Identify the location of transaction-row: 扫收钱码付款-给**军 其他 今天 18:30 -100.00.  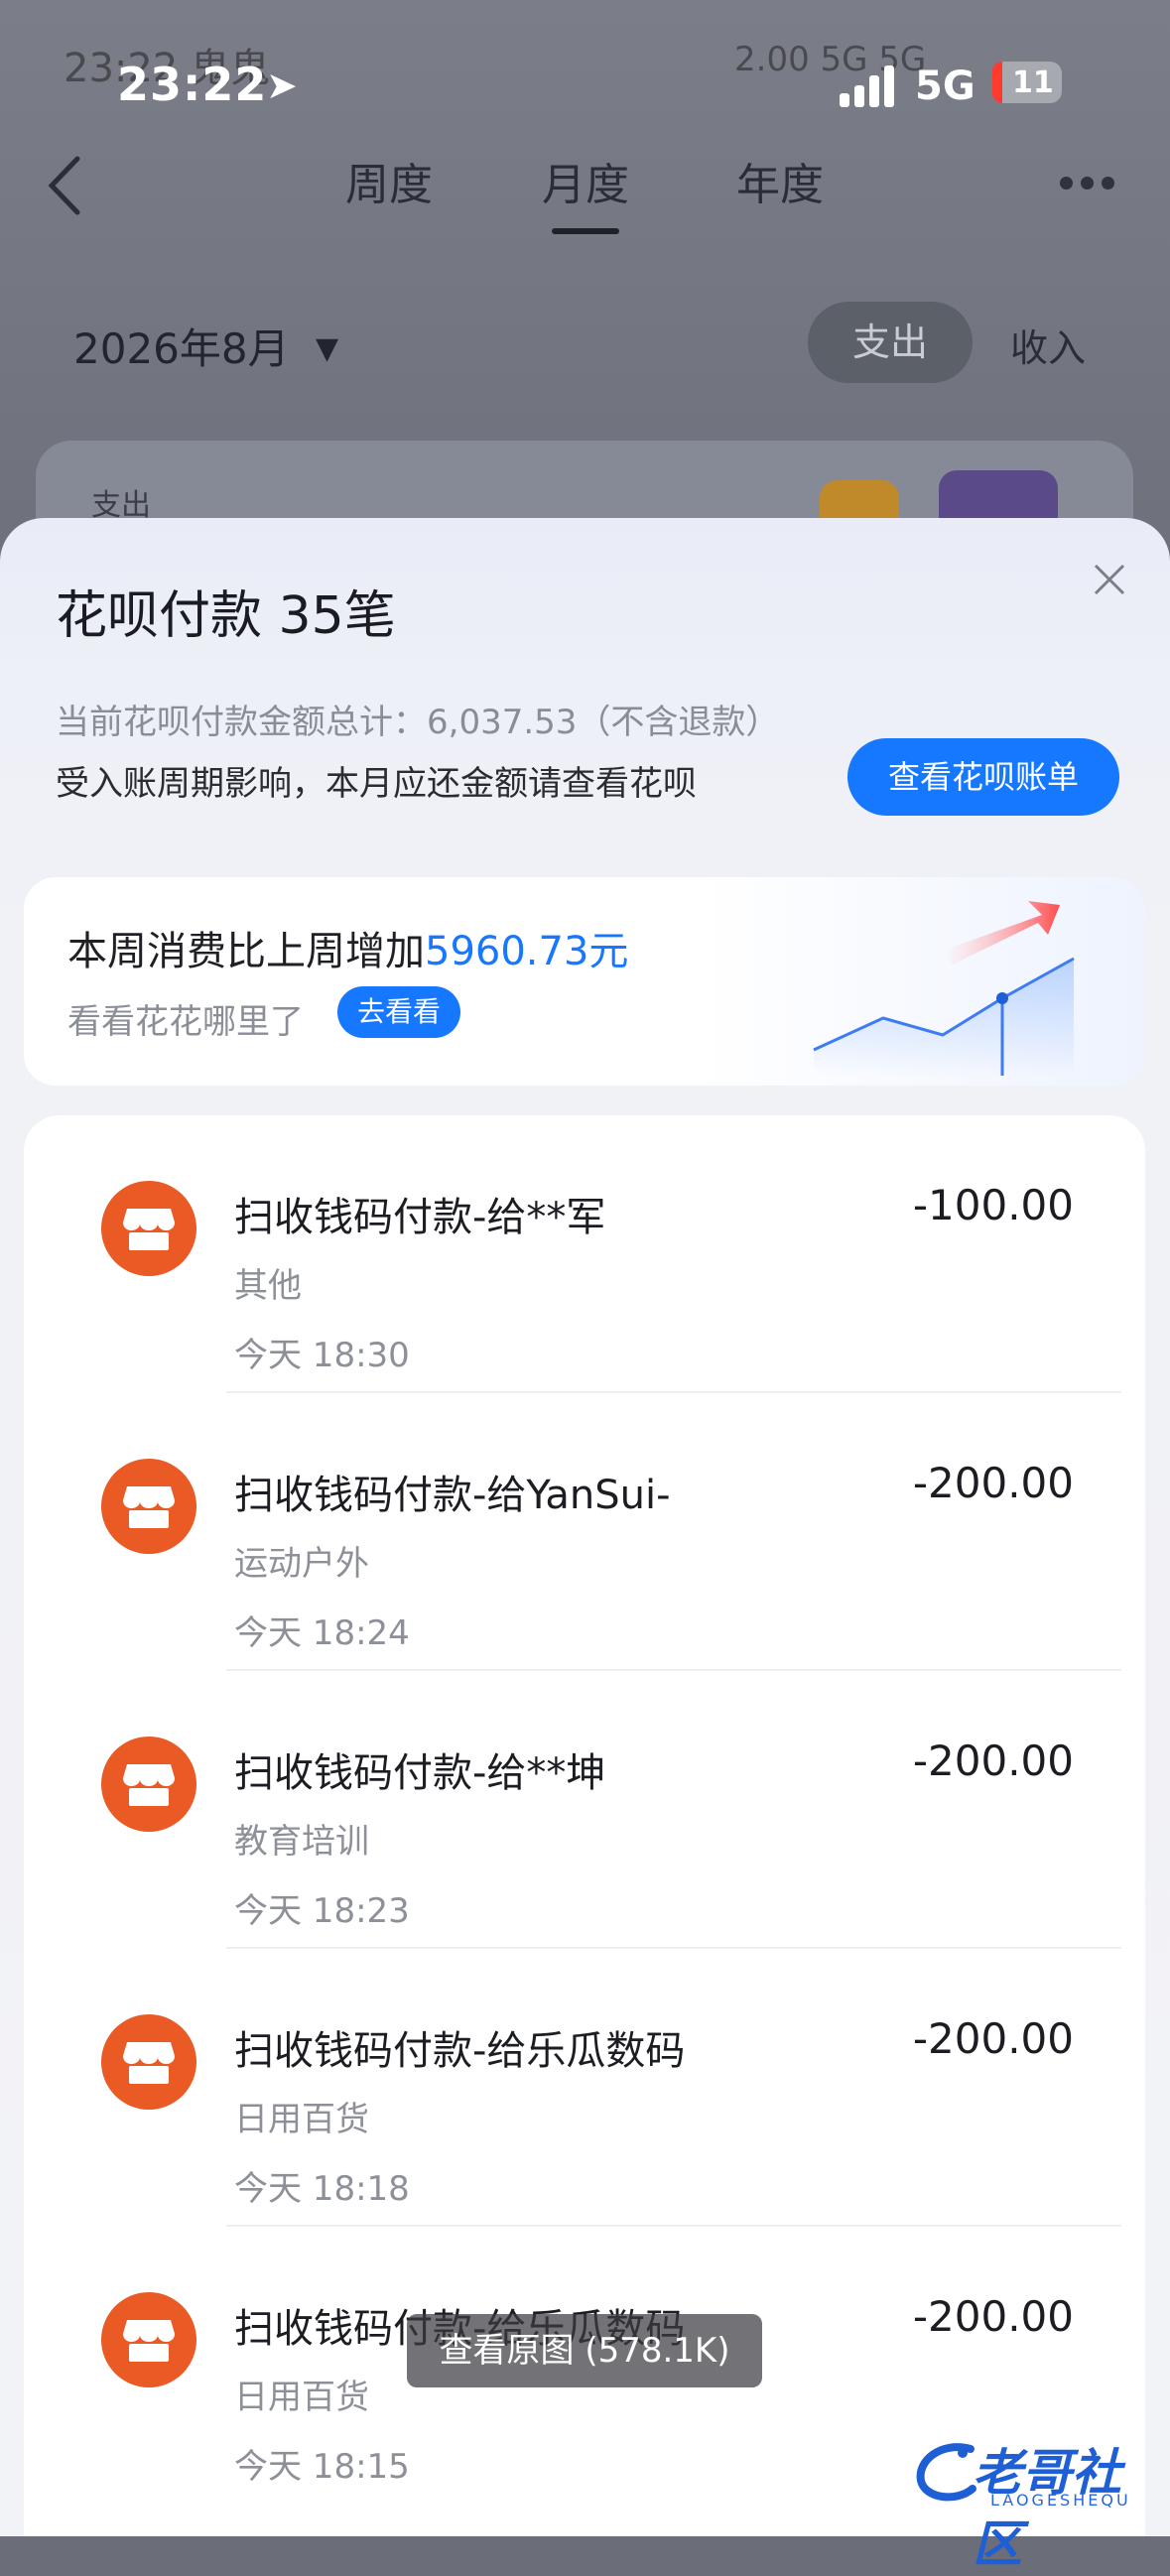
(584, 1254).